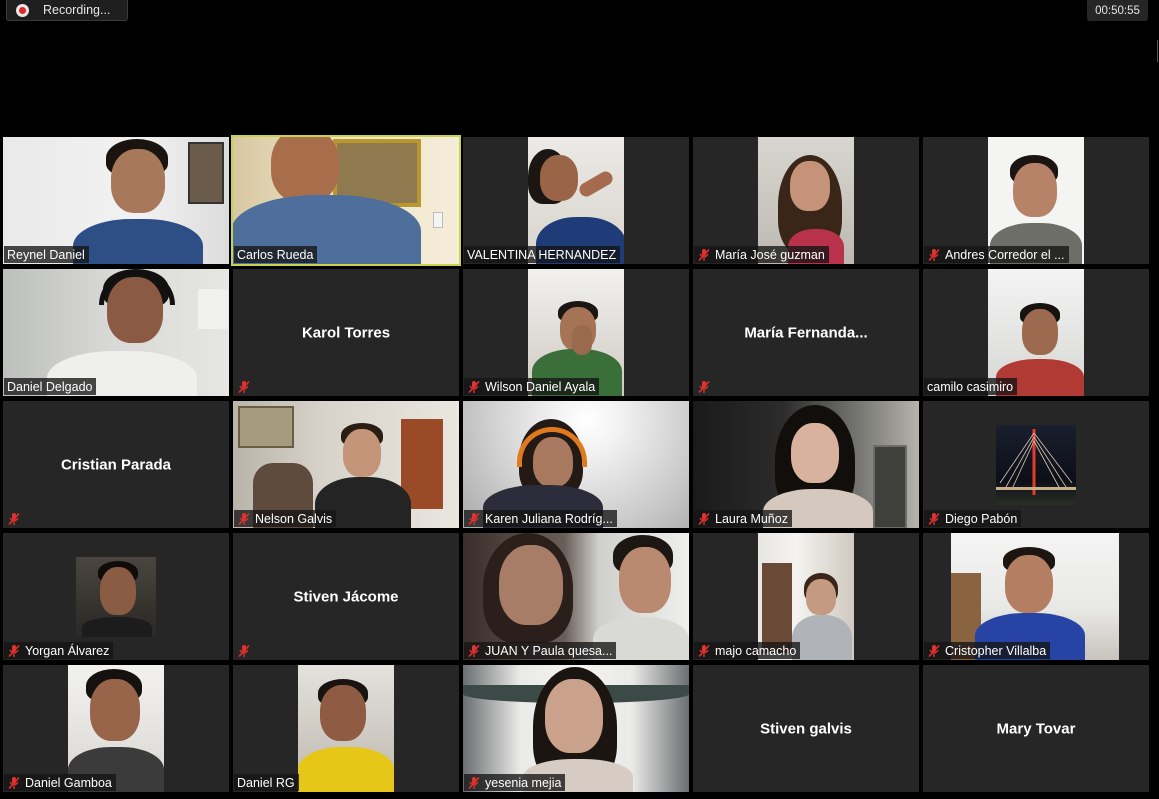 This screenshot has height=799, width=1159. I want to click on participant-display-name: Stiven Jácome, so click(346, 596).